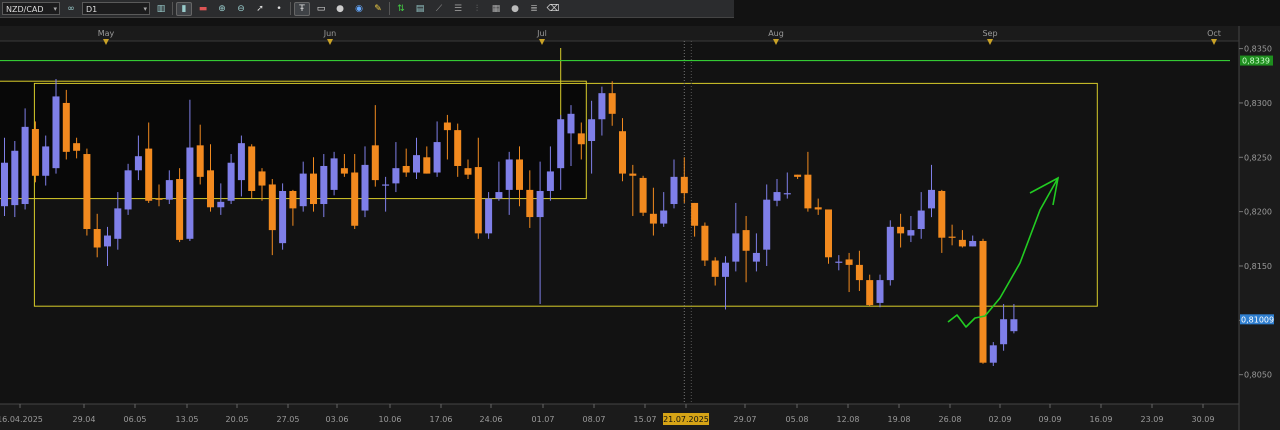 Image resolution: width=1280 pixels, height=430 pixels. Describe the element at coordinates (161, 9) in the screenshot. I see `chart-type-icon: ▥` at that location.